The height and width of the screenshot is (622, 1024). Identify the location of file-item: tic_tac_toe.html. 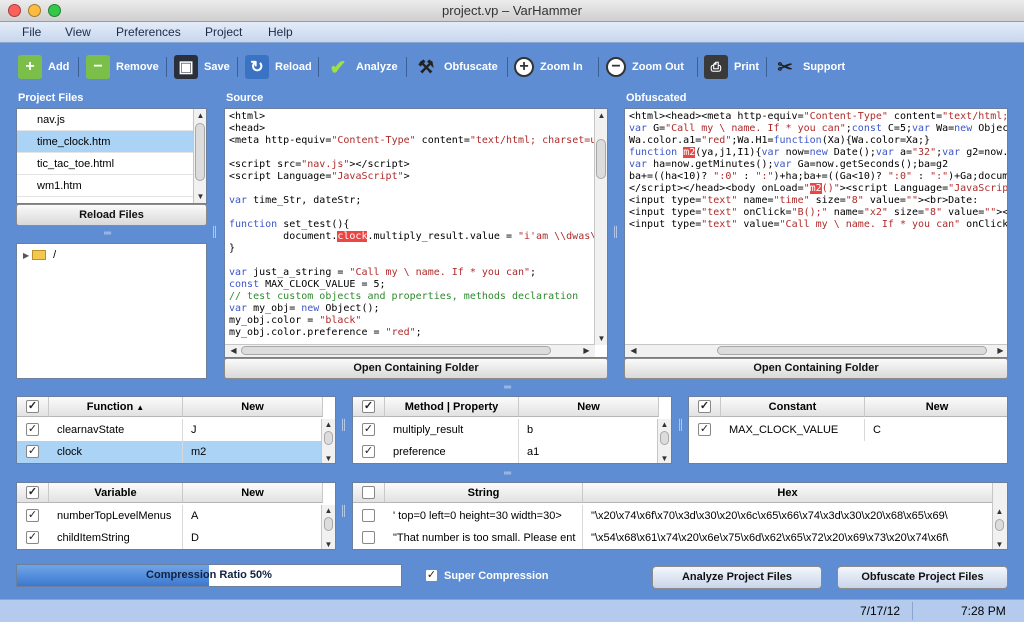
(111, 164).